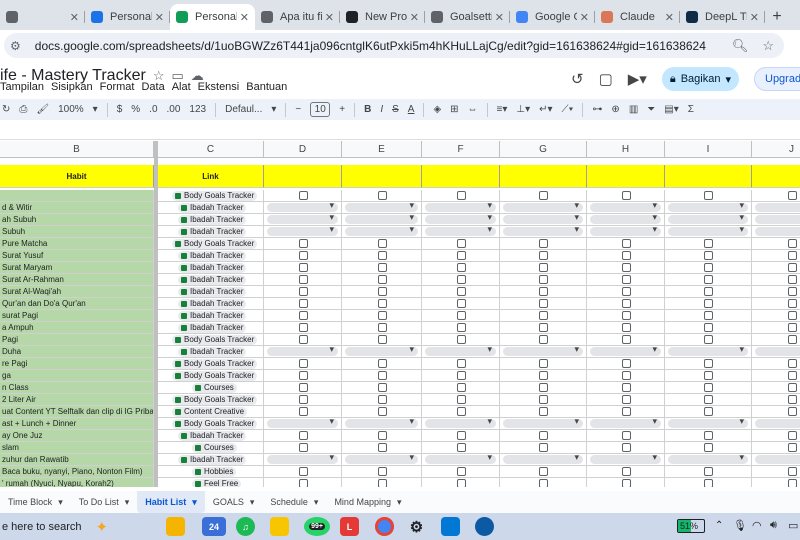  What do you see at coordinates (523, 109) in the screenshot?
I see `valign-icon: ⊥▾` at bounding box center [523, 109].